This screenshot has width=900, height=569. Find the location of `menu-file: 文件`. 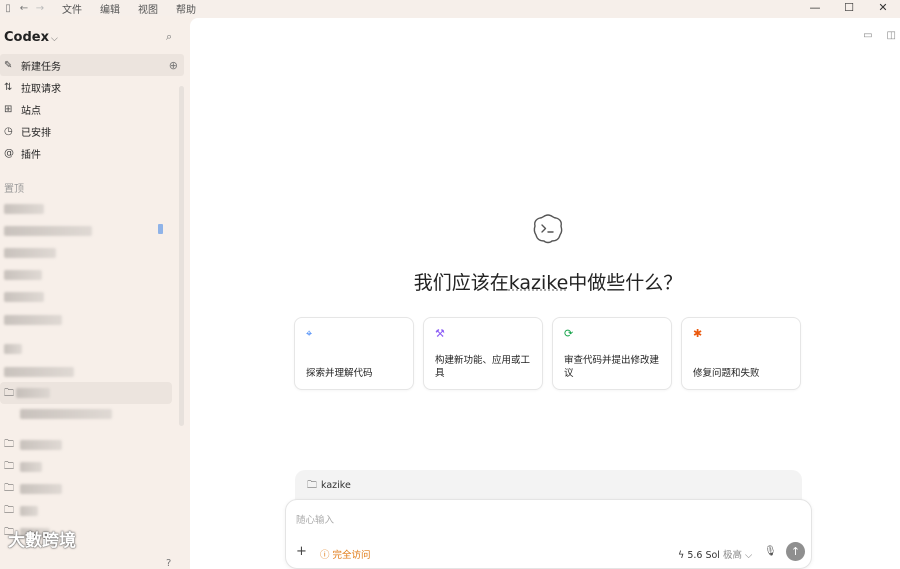

menu-file: 文件 is located at coordinates (72, 8).